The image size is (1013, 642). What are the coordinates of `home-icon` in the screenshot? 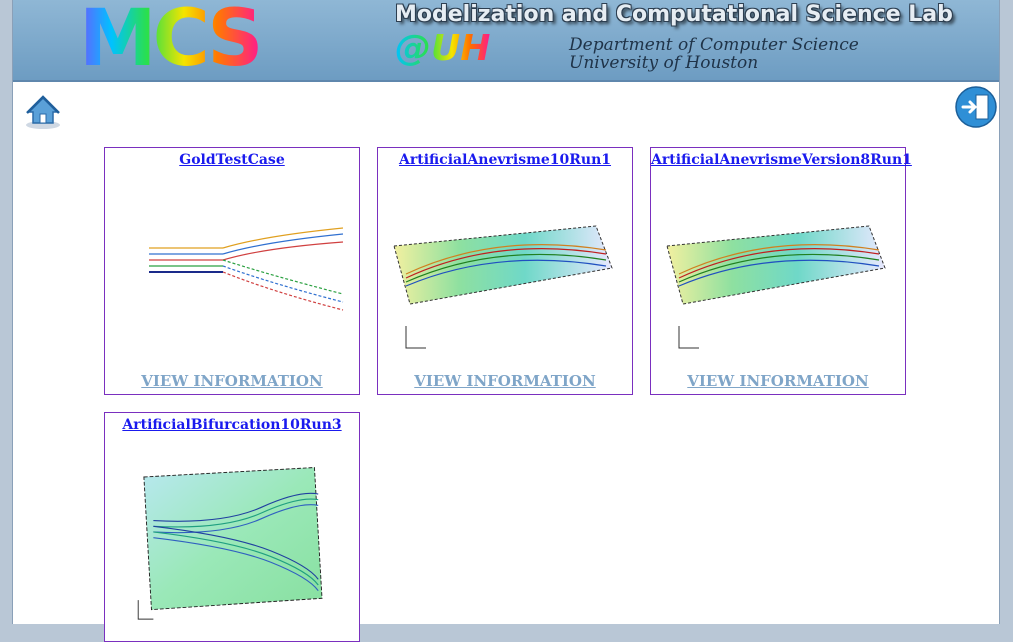 It's located at (43, 112).